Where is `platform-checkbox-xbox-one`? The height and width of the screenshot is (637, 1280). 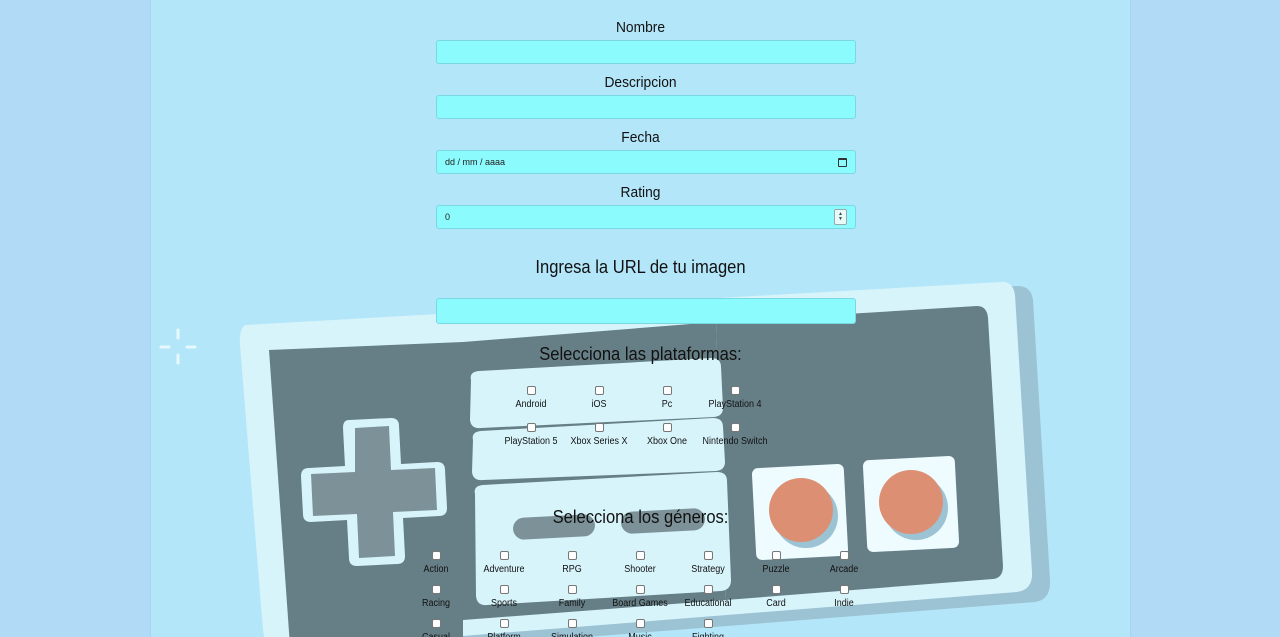
platform-checkbox-xbox-one is located at coordinates (667, 427).